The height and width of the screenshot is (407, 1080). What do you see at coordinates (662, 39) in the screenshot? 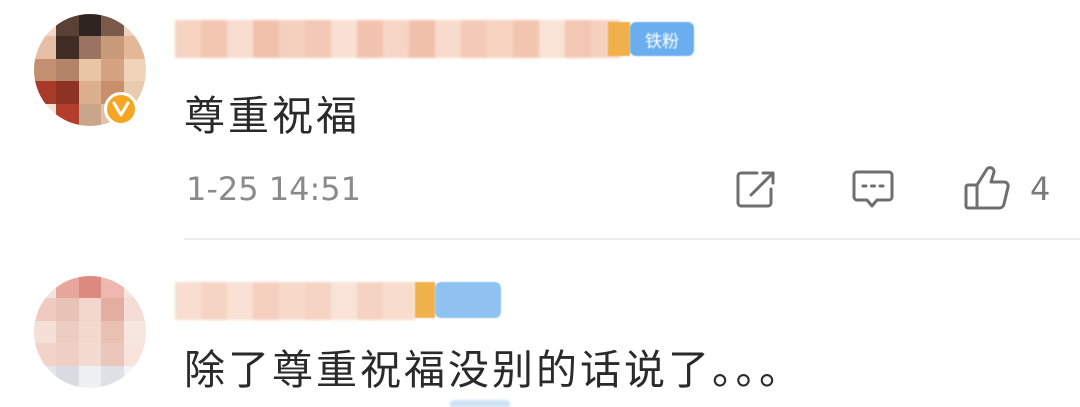
I see `fan-badge: 铁粉` at bounding box center [662, 39].